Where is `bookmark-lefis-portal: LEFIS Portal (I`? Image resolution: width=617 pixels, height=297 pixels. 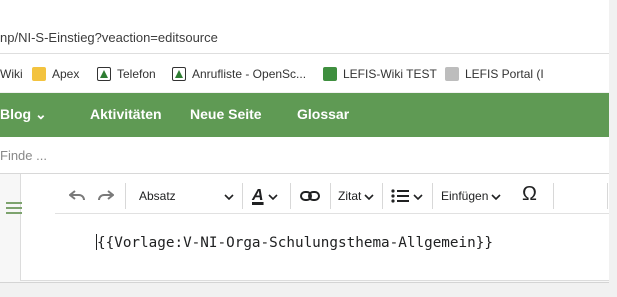 bookmark-lefis-portal: LEFIS Portal (I is located at coordinates (494, 74).